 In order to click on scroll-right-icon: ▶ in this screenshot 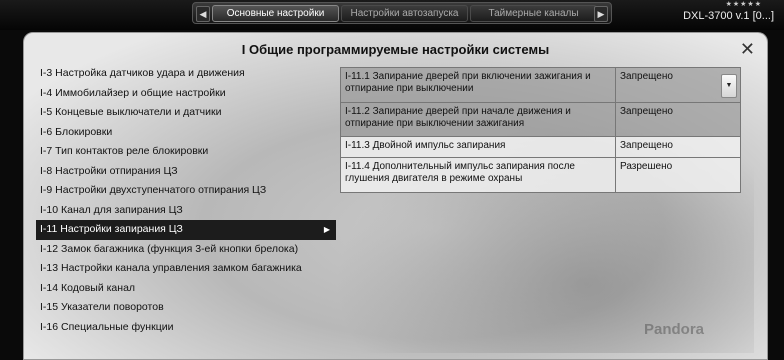, I will do `click(601, 14)`.